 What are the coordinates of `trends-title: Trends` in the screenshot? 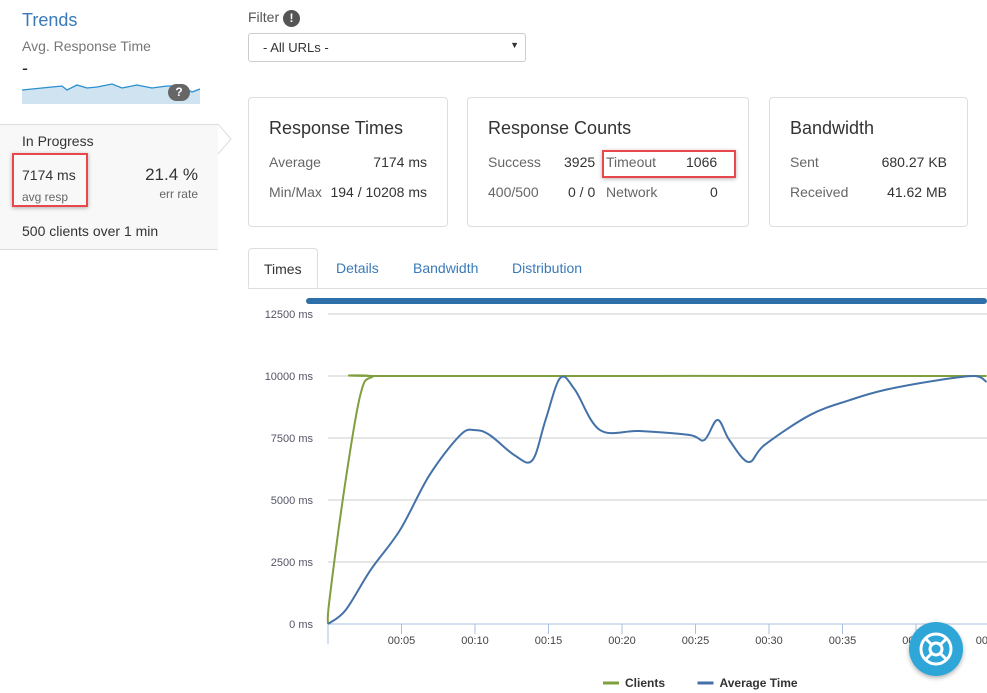 It's located at (50, 20).